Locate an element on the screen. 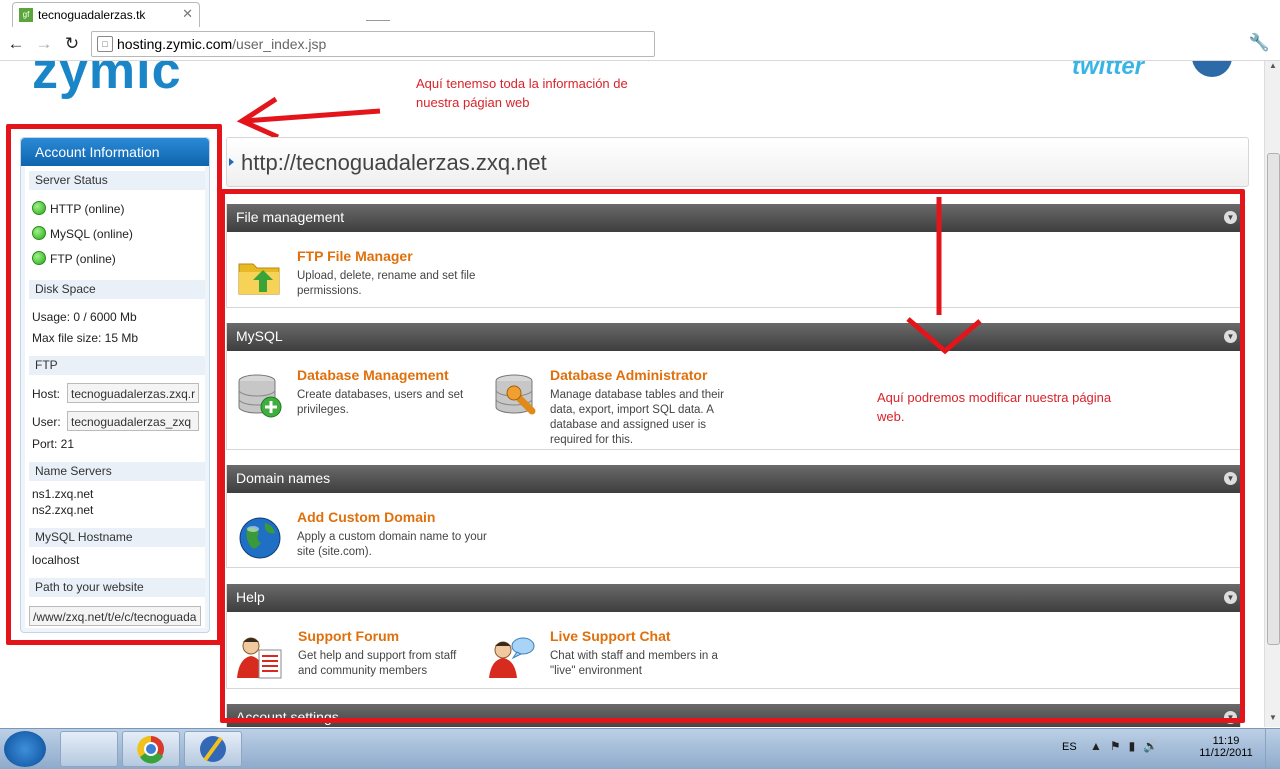  system-tray: ▲⚑▮🔊 is located at coordinates (1128, 746).